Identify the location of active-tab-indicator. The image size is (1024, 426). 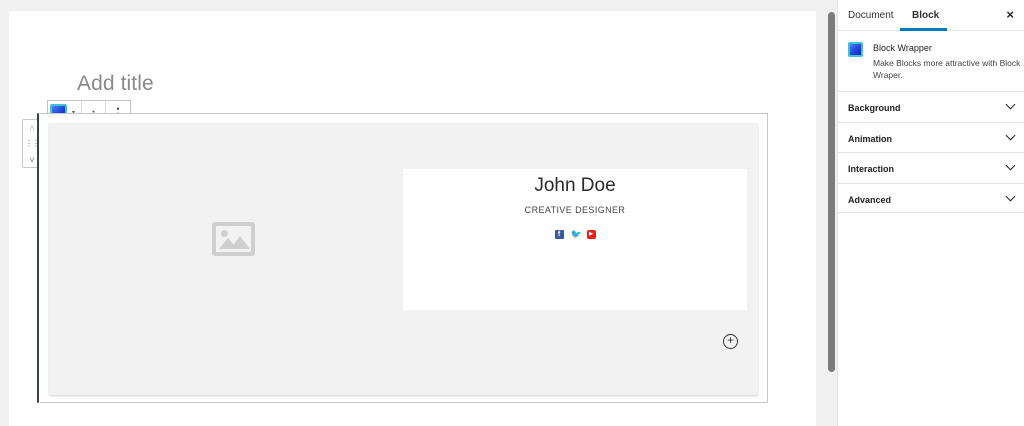
(923, 29).